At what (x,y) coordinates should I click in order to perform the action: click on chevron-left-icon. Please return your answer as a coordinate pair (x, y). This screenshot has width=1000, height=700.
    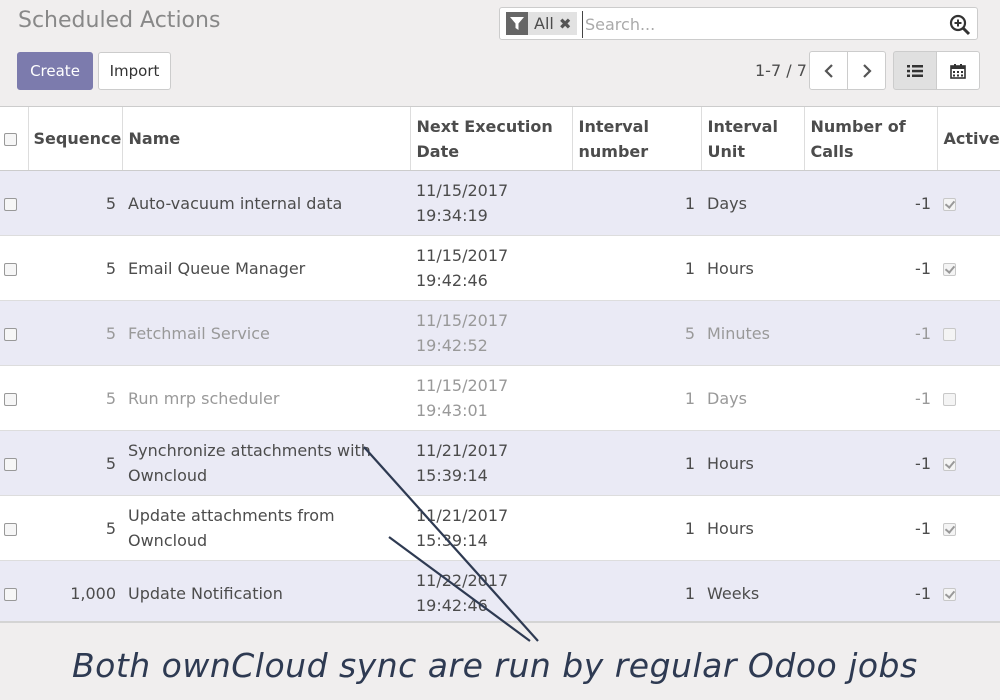
    Looking at the image, I should click on (828, 70).